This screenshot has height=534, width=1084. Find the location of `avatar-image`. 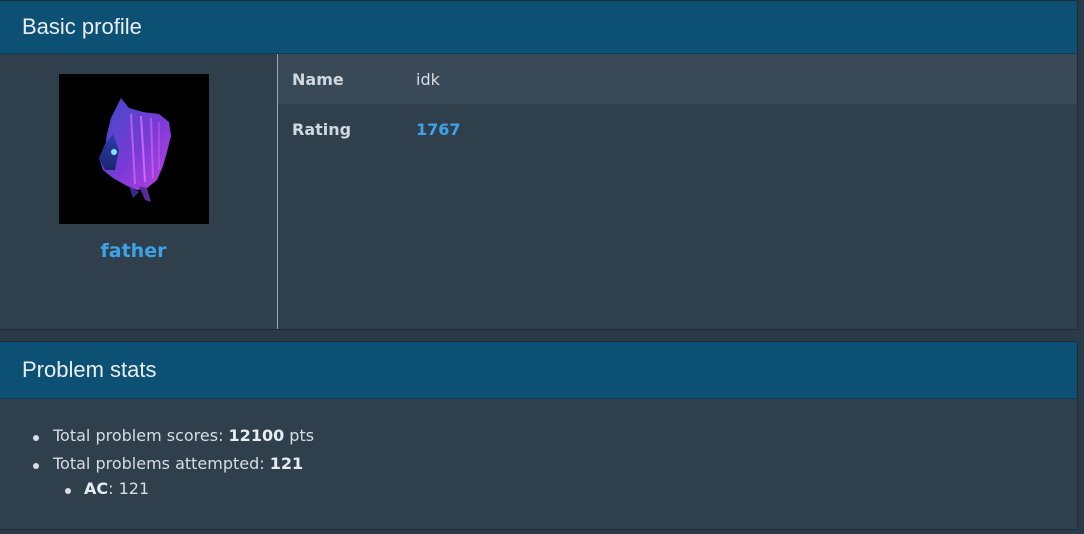

avatar-image is located at coordinates (135, 150).